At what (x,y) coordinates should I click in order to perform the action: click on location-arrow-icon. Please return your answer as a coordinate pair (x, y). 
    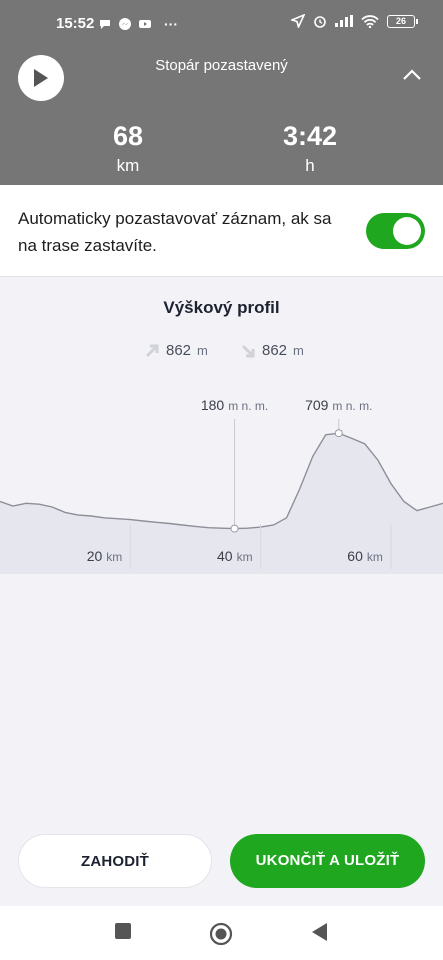
    Looking at the image, I should click on (298, 21).